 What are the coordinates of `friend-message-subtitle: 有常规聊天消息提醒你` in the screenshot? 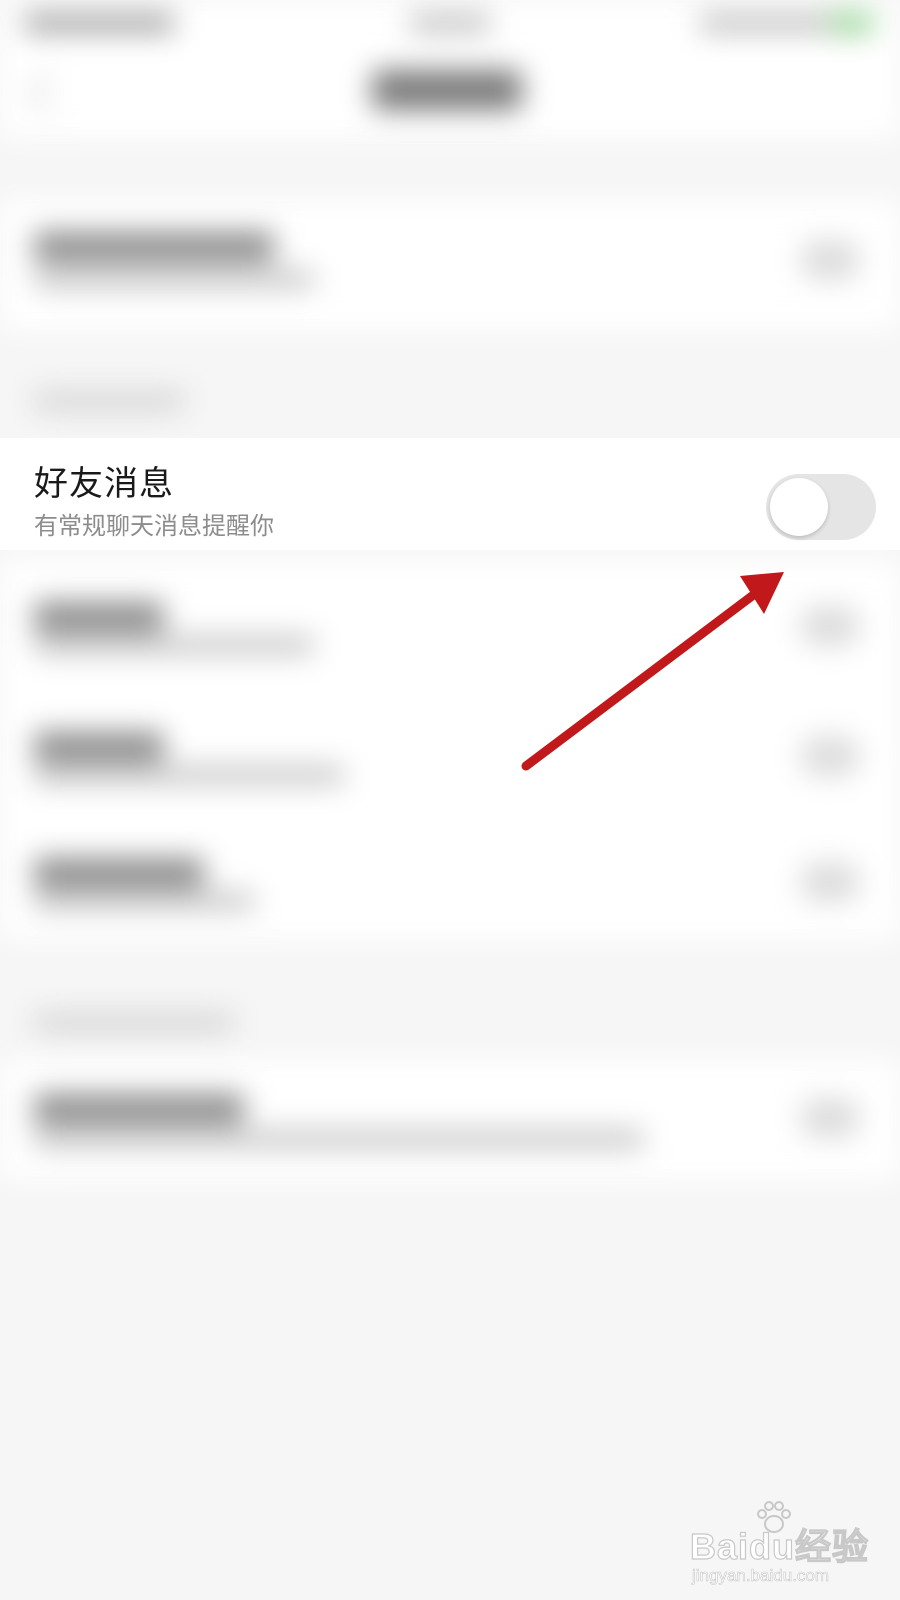 It's located at (154, 526).